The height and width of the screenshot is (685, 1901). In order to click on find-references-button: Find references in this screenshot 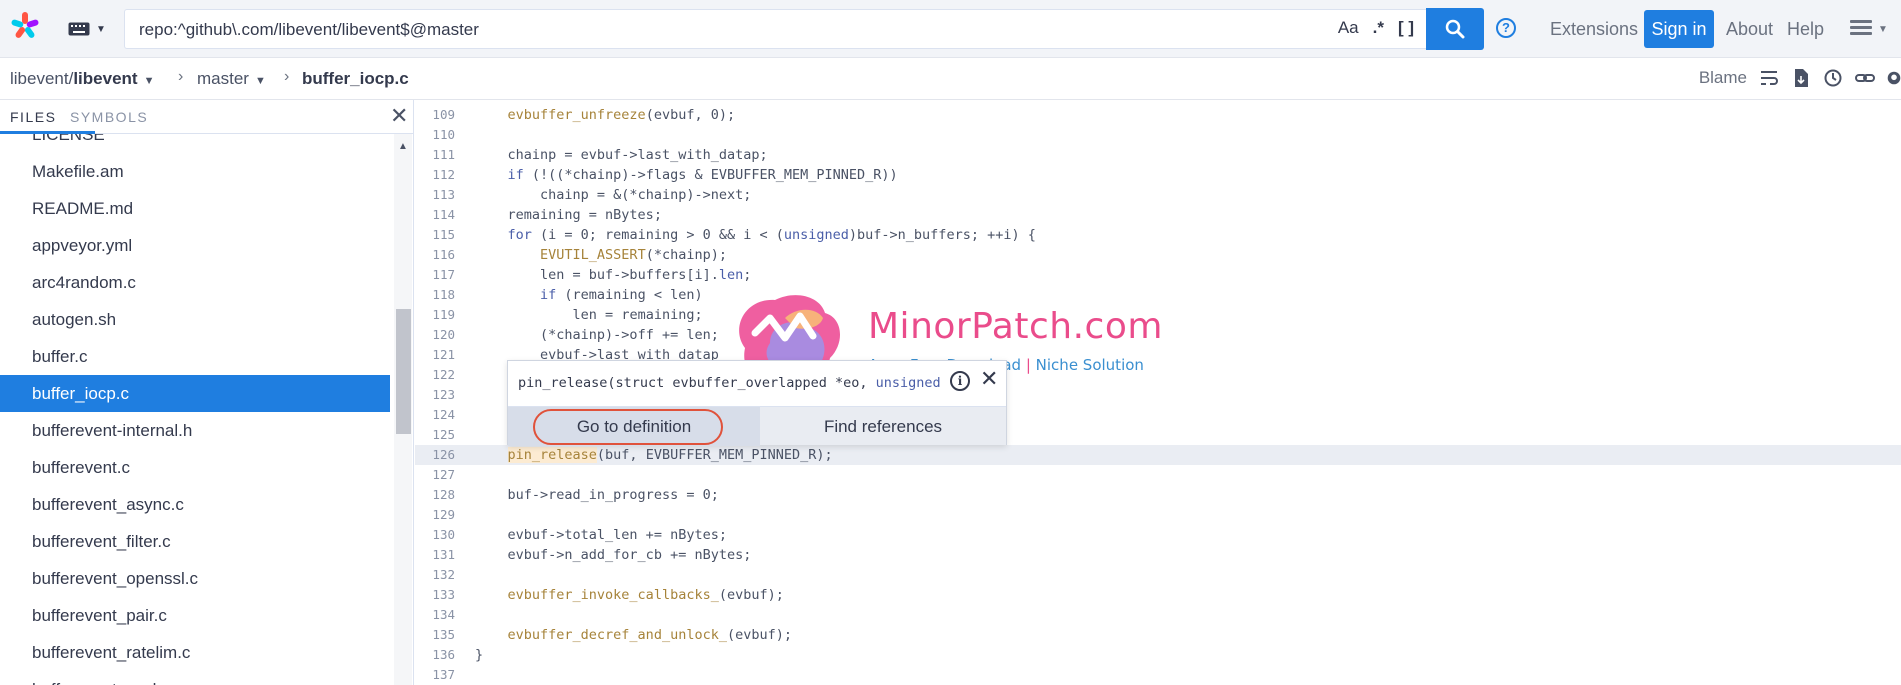, I will do `click(883, 426)`.